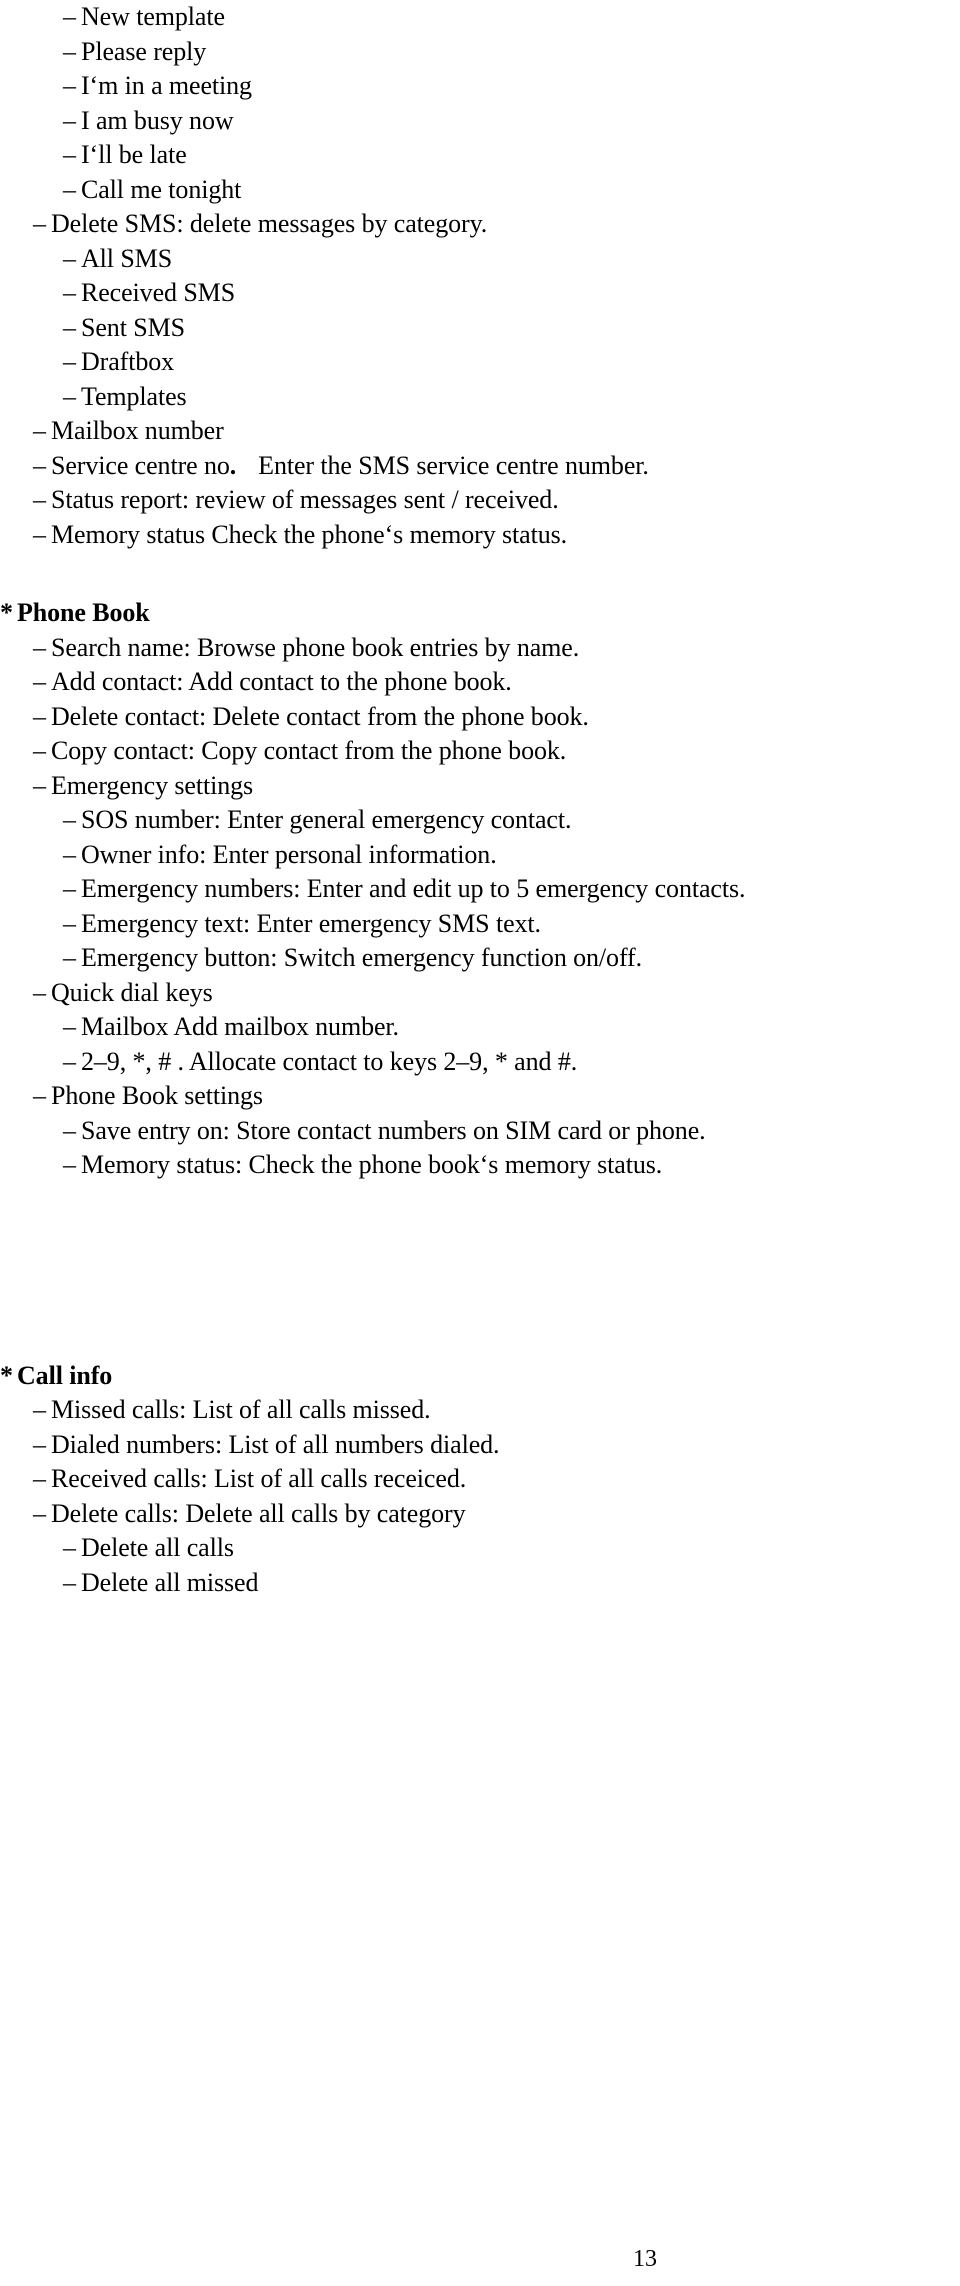 This screenshot has width=960, height=2286. I want to click on list-item-label: Emergency settings, so click(152, 785).